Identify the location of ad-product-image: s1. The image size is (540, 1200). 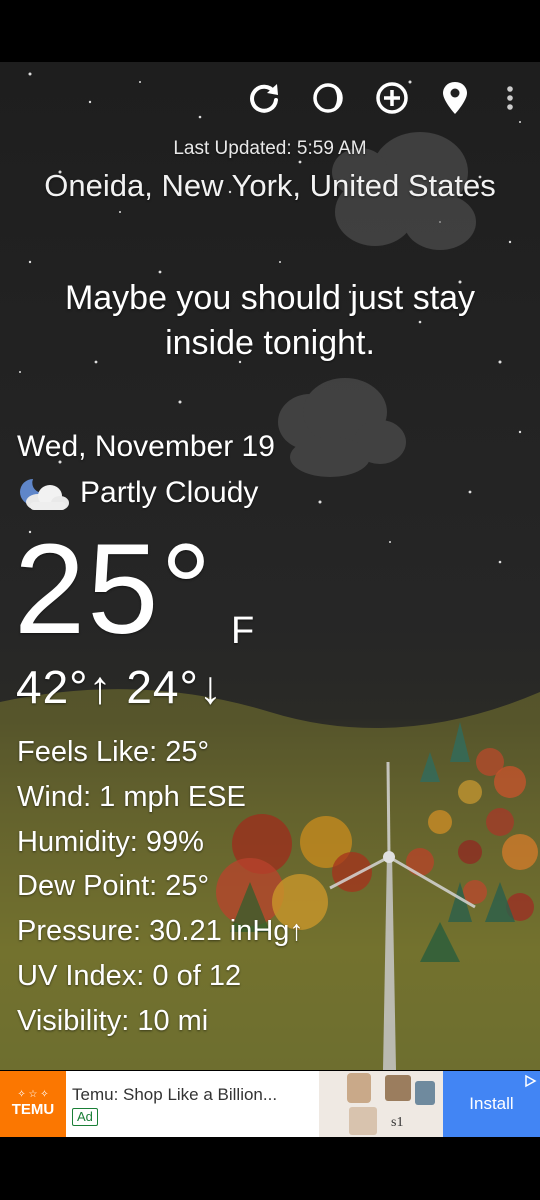
(381, 1104).